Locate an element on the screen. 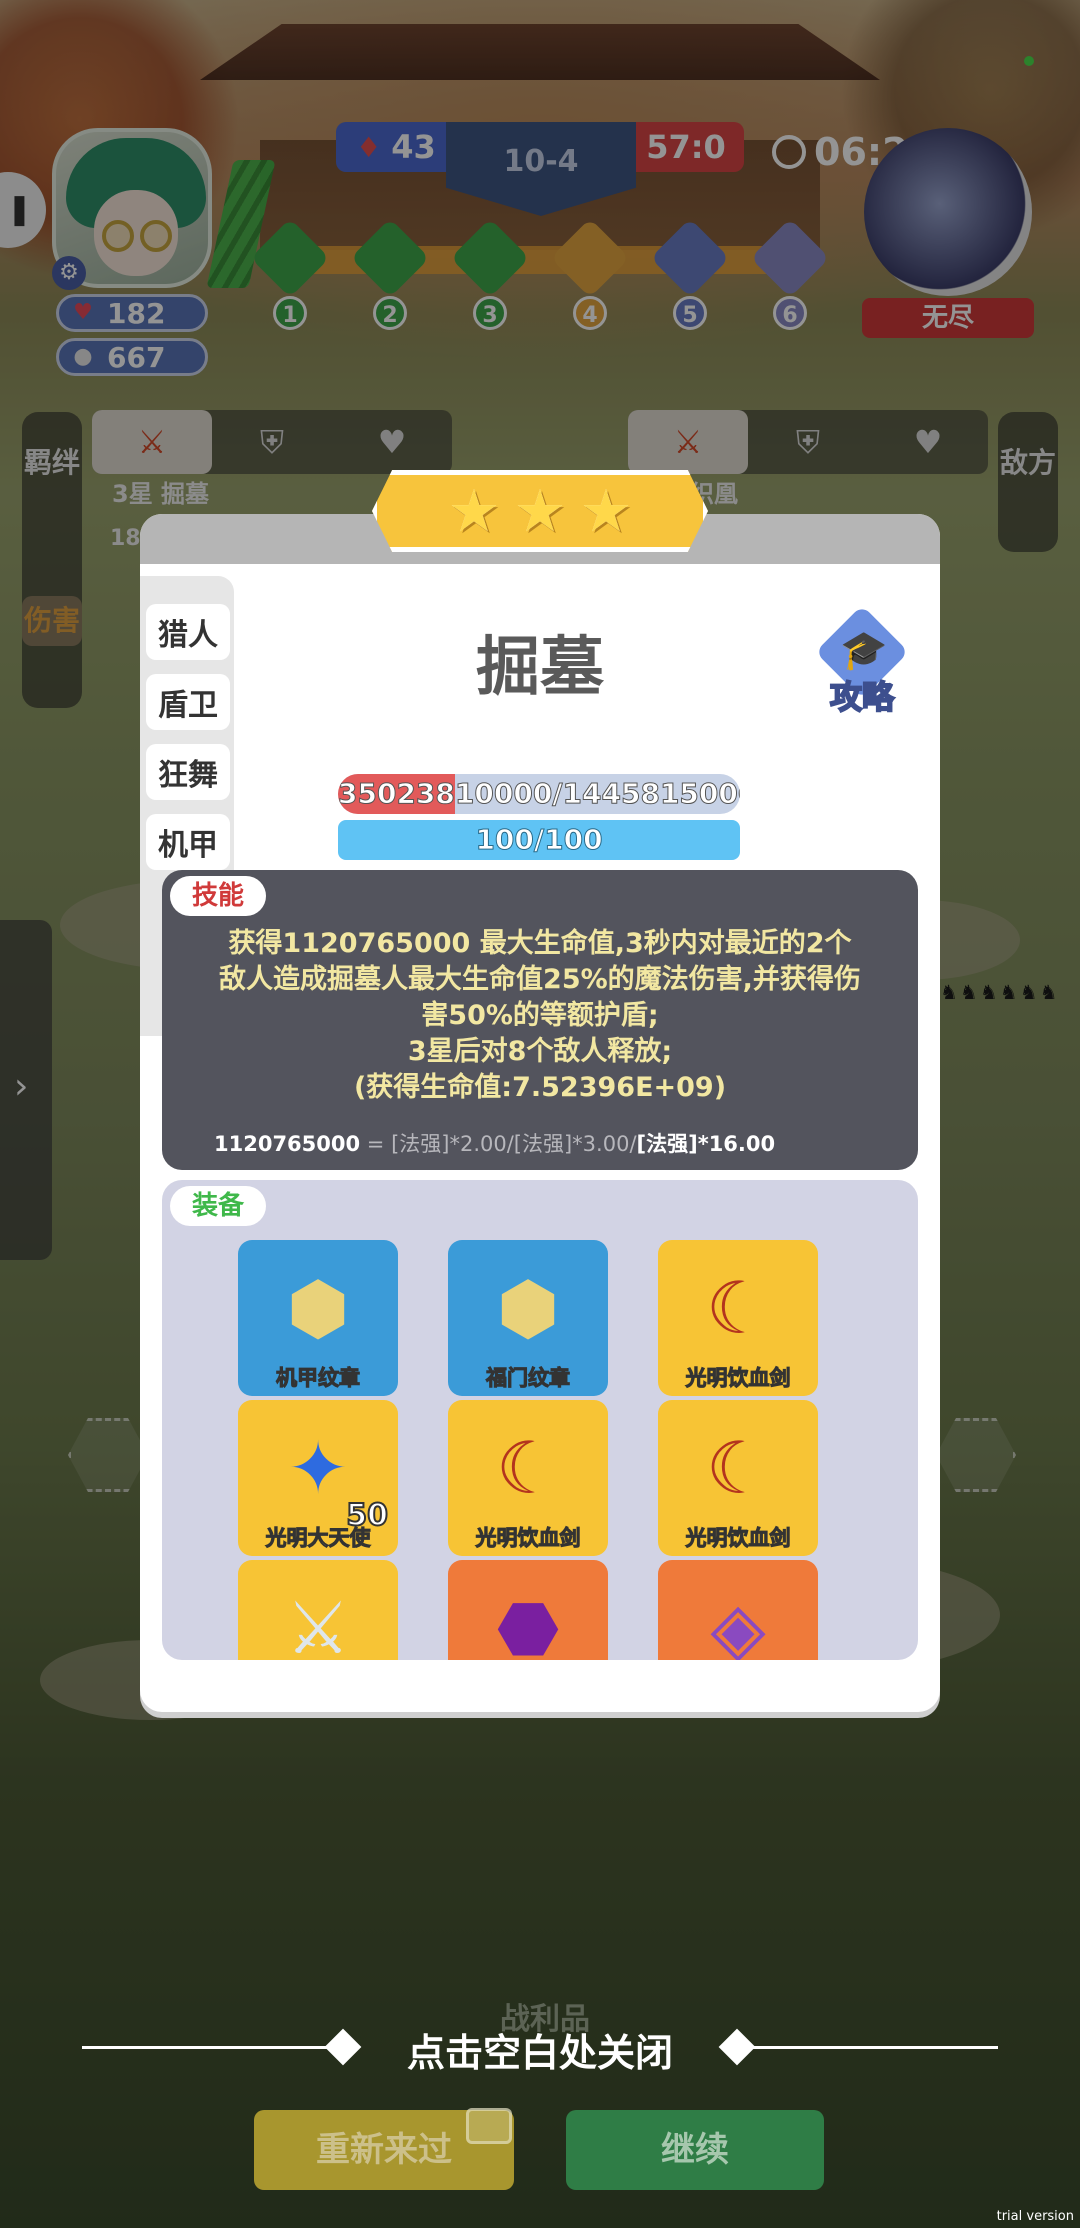 The width and height of the screenshot is (1080, 2228). equip-item-name: 福门纹章 is located at coordinates (528, 1378).